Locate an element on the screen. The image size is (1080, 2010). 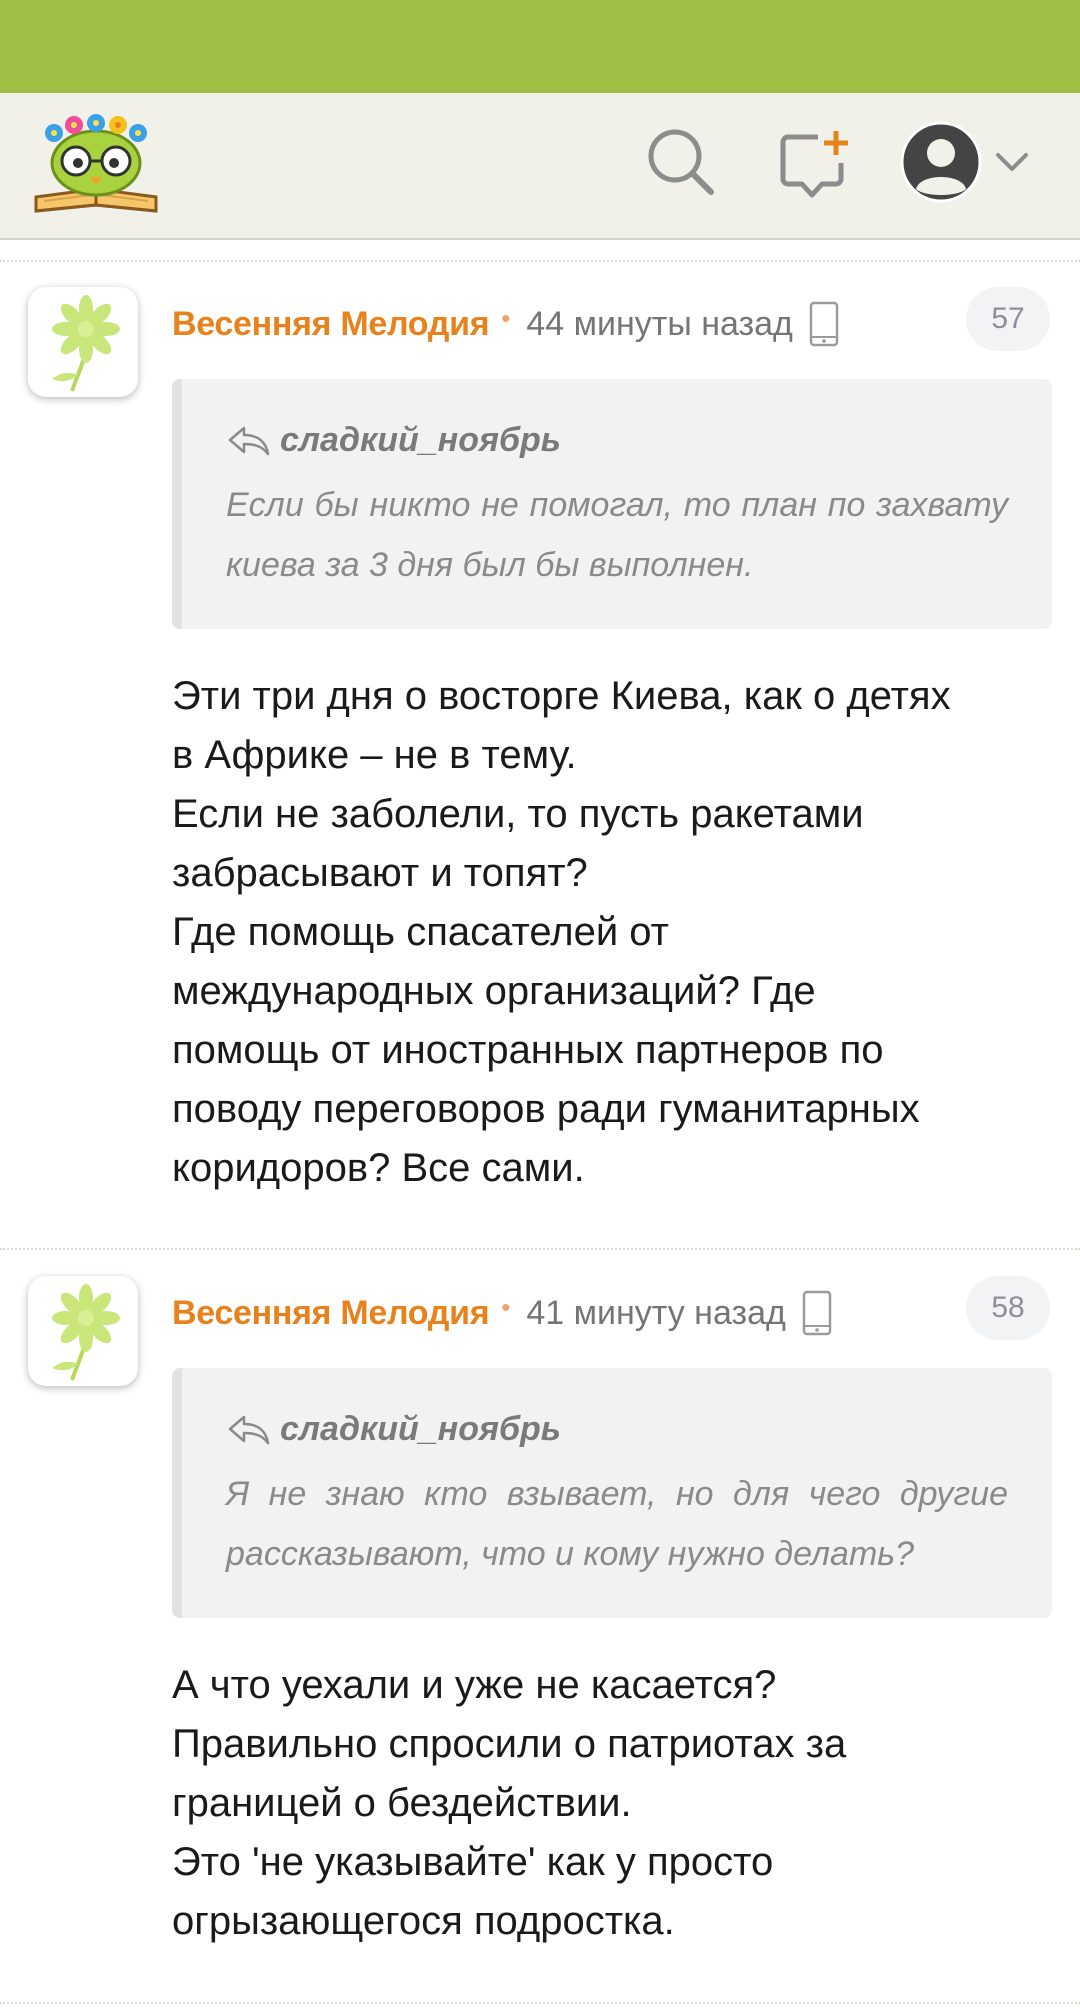
comment-line: международных организаций? Где is located at coordinates (494, 991).